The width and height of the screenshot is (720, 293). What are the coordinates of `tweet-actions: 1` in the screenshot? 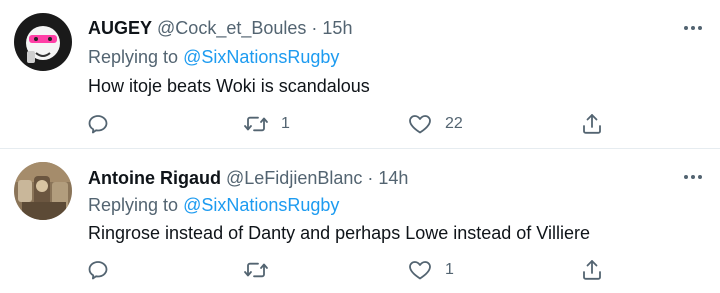 It's located at (360, 270).